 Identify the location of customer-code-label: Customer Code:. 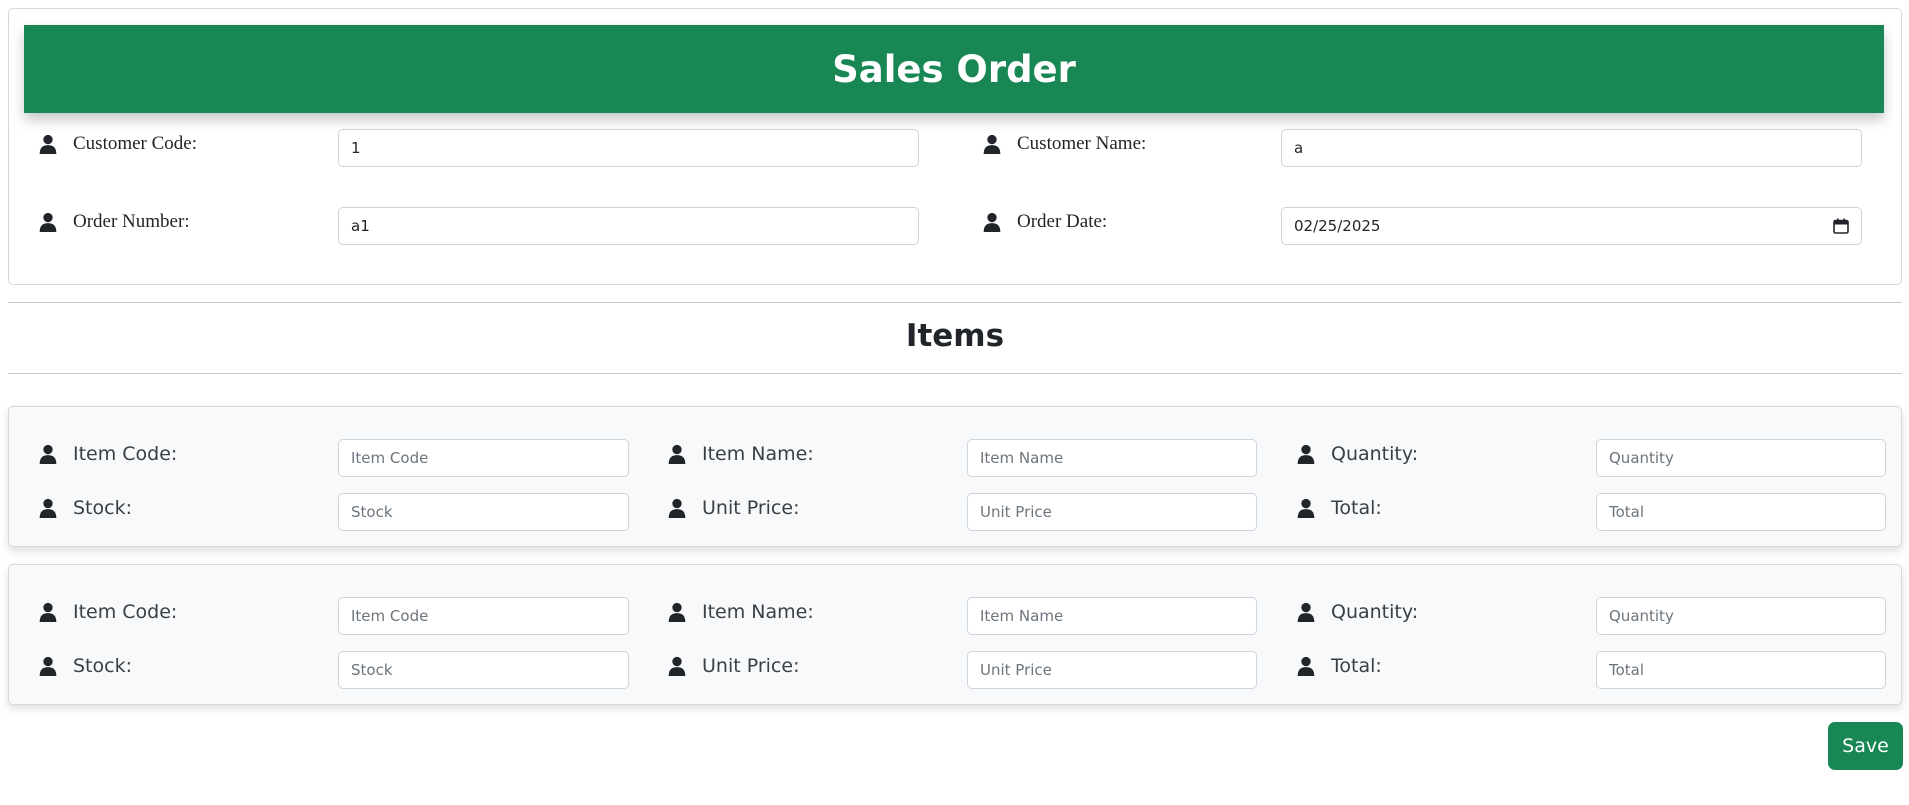
(135, 143).